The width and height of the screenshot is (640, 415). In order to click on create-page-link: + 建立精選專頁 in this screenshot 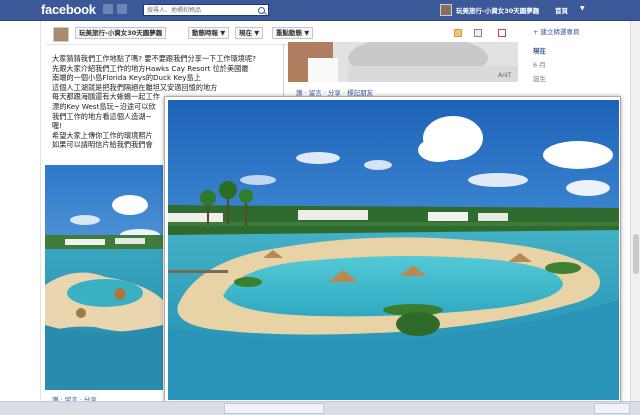, I will do `click(556, 31)`.